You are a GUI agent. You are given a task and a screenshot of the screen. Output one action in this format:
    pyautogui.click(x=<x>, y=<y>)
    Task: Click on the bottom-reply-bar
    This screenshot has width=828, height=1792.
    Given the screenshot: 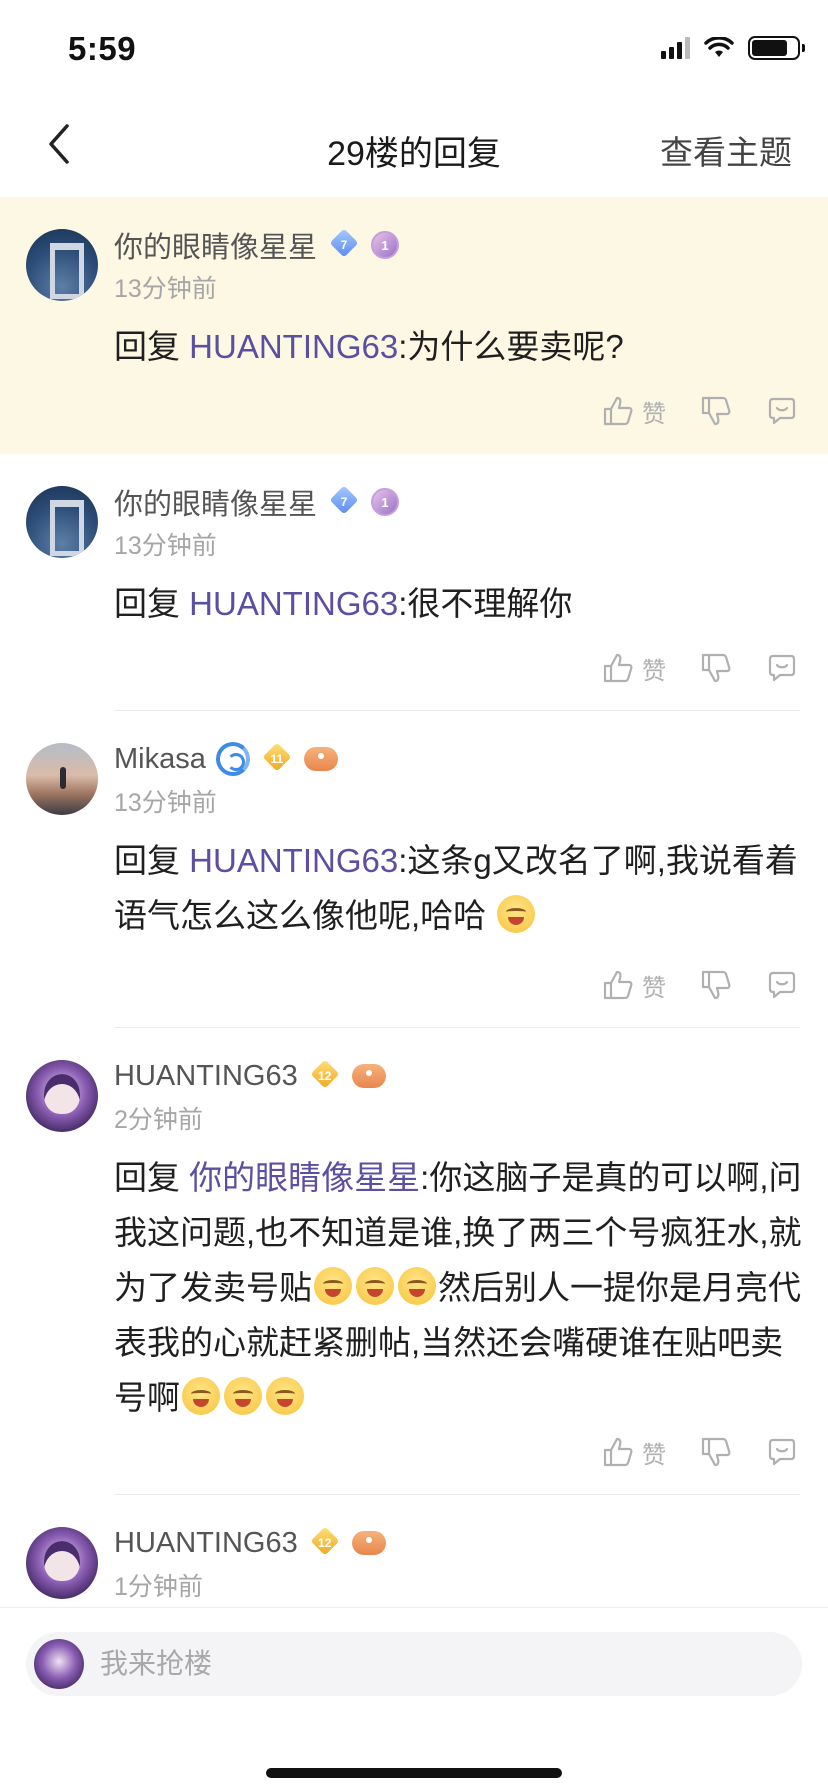 What is the action you would take?
    pyautogui.click(x=414, y=1699)
    